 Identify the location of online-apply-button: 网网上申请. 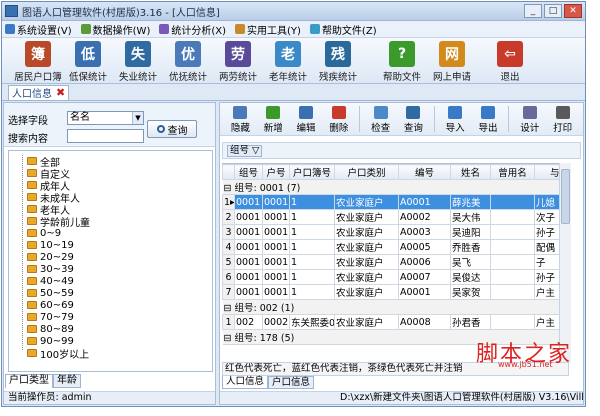
(452, 62).